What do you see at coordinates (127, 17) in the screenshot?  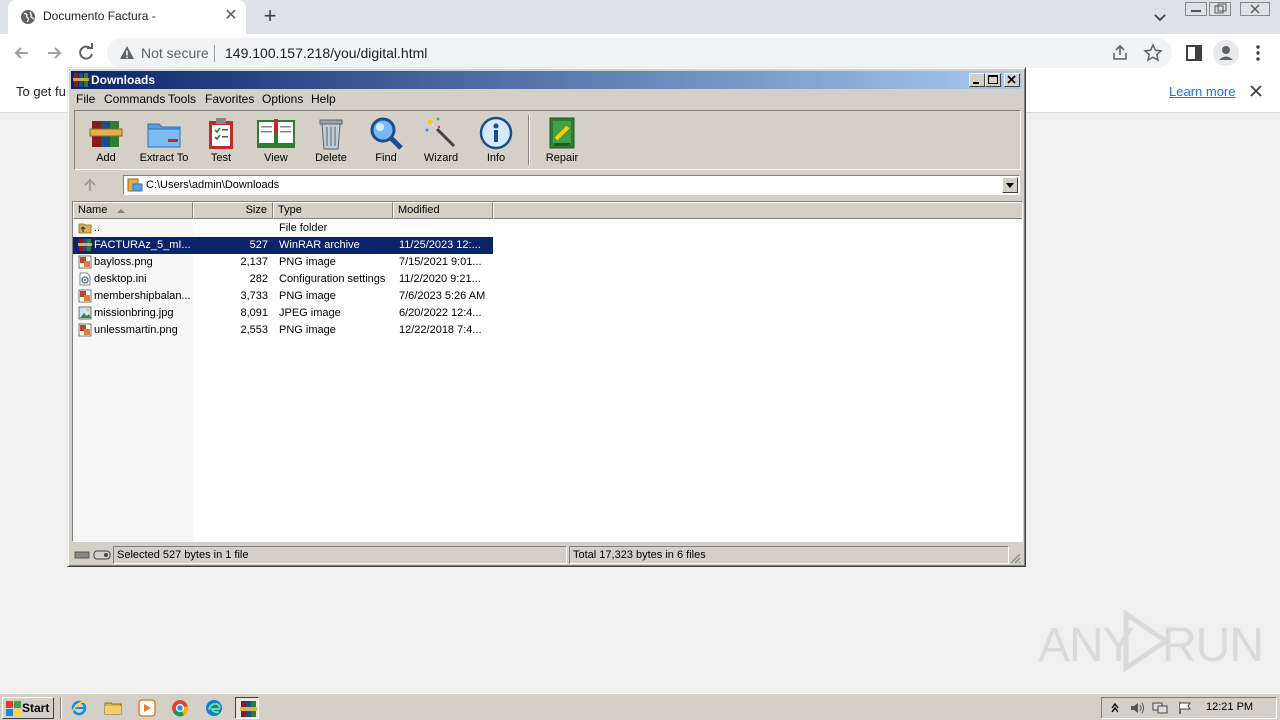 I see `browser-tab: Documento Factura - ✕` at bounding box center [127, 17].